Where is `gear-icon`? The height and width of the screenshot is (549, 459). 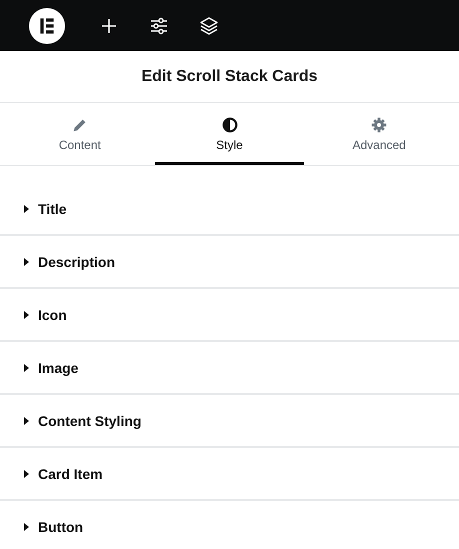 gear-icon is located at coordinates (379, 125).